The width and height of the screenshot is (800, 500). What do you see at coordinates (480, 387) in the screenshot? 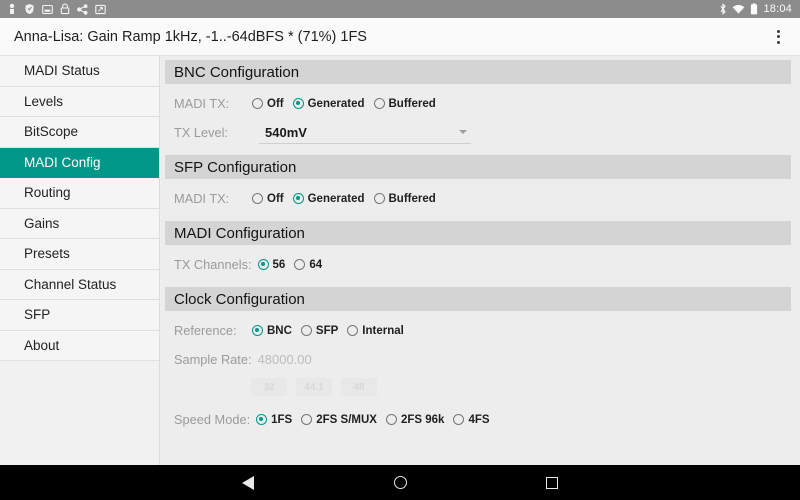
I see `sample-rate-preset-buttons: 32 44.1 48` at bounding box center [480, 387].